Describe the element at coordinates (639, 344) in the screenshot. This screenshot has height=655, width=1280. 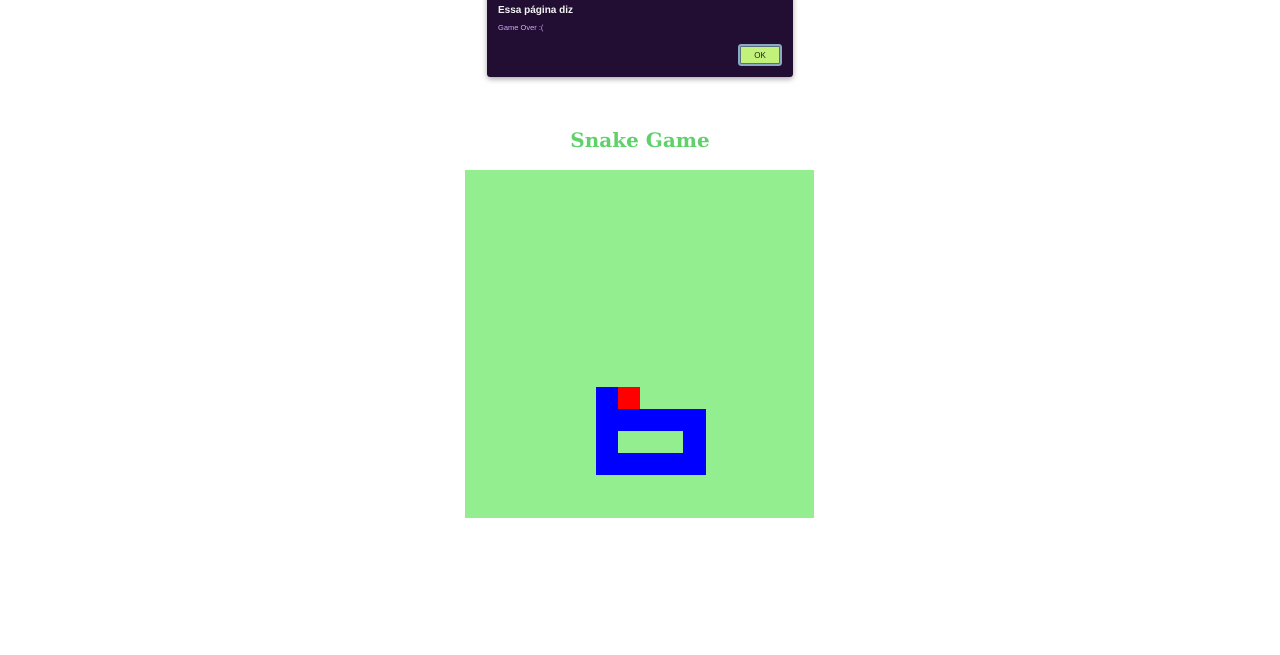
I see `game-board` at that location.